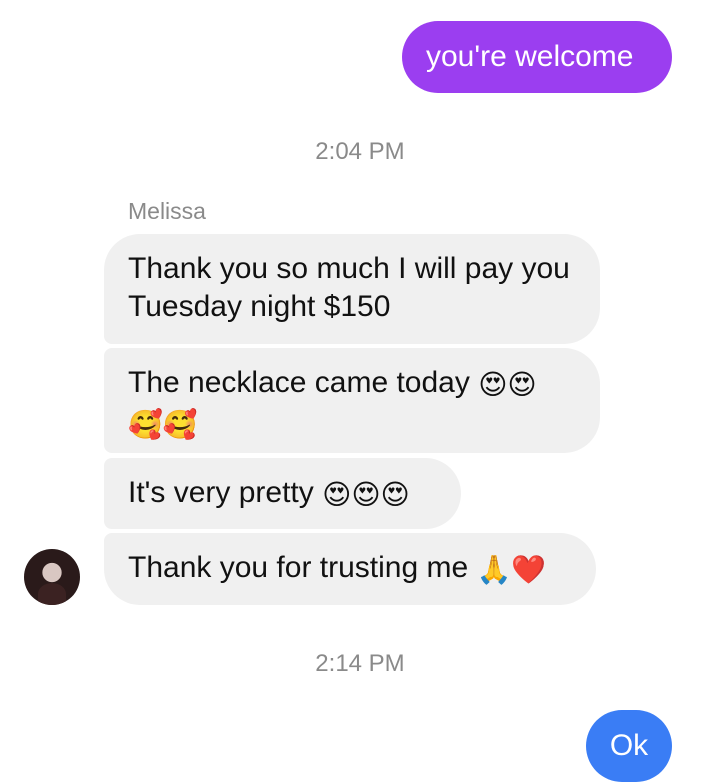  What do you see at coordinates (360, 151) in the screenshot?
I see `timestamp: 2:04 PM` at bounding box center [360, 151].